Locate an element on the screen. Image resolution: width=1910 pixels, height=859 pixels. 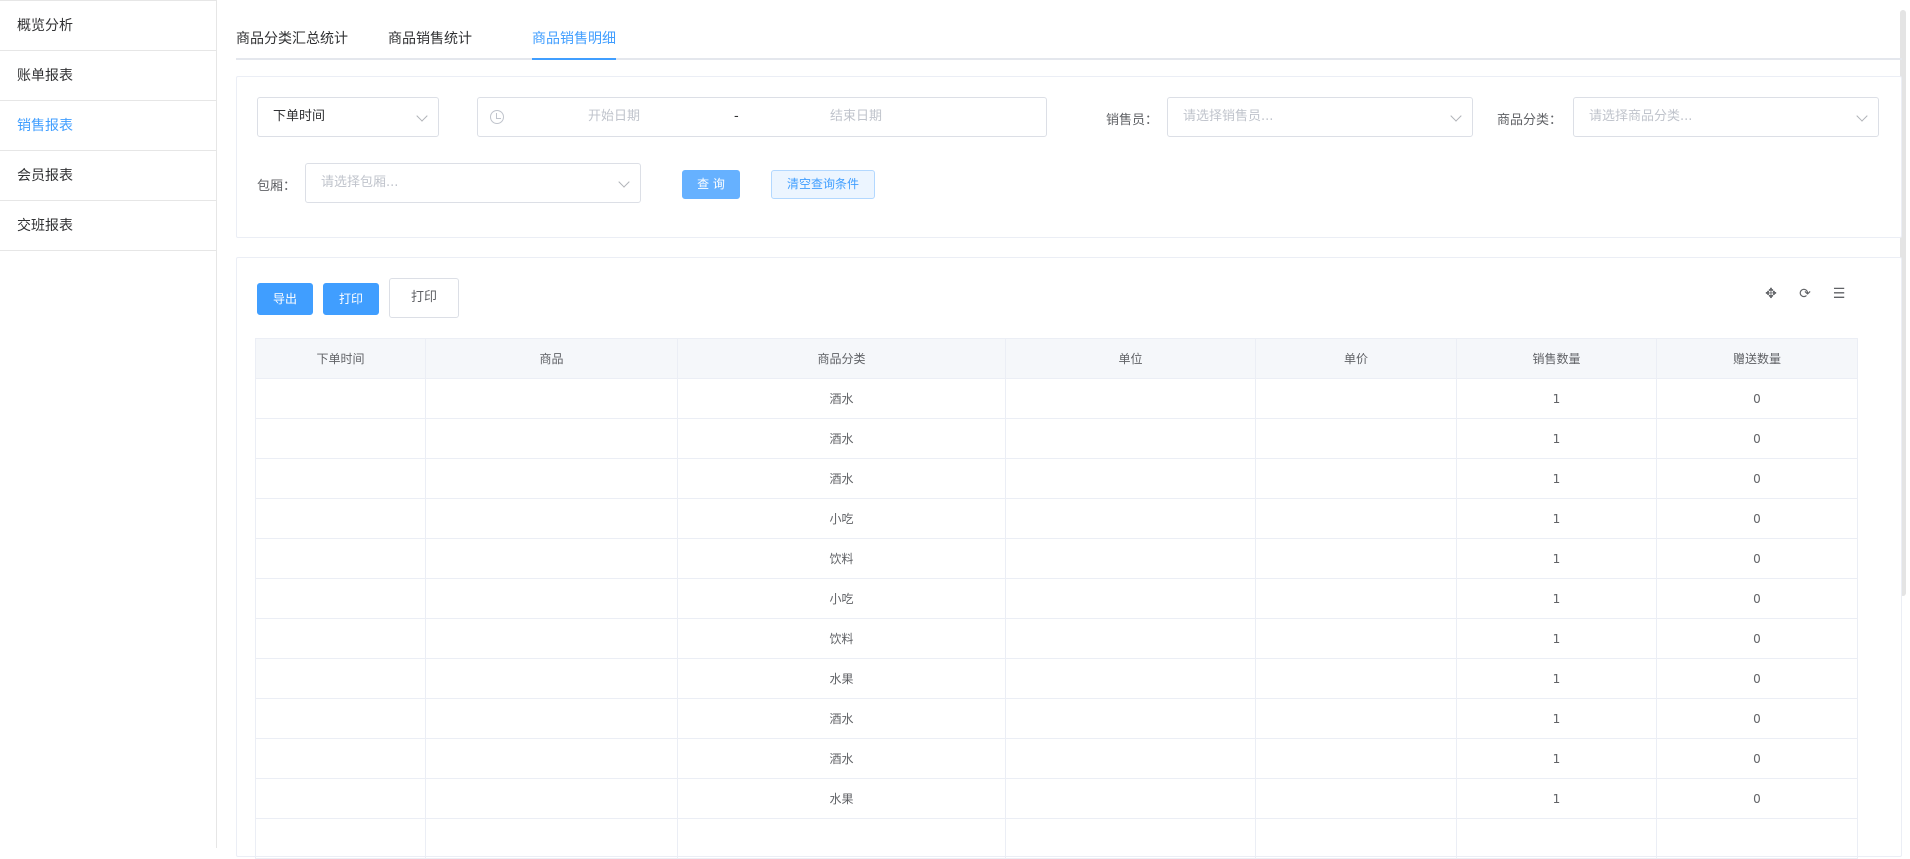
column-header-unit: 单位 is located at coordinates (1130, 358).